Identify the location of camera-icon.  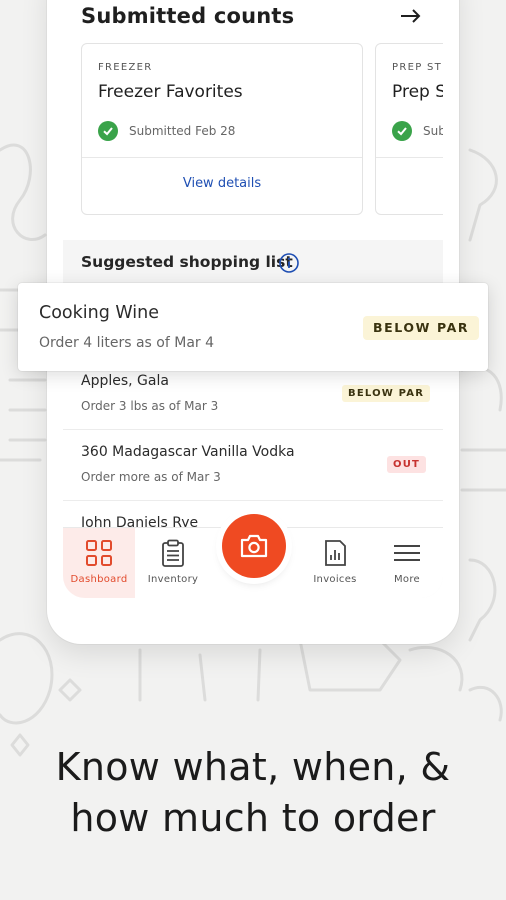
(254, 546).